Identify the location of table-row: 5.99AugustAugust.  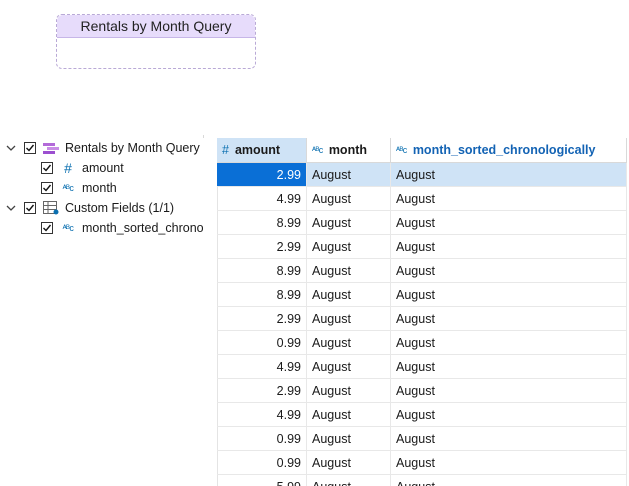
(422, 480).